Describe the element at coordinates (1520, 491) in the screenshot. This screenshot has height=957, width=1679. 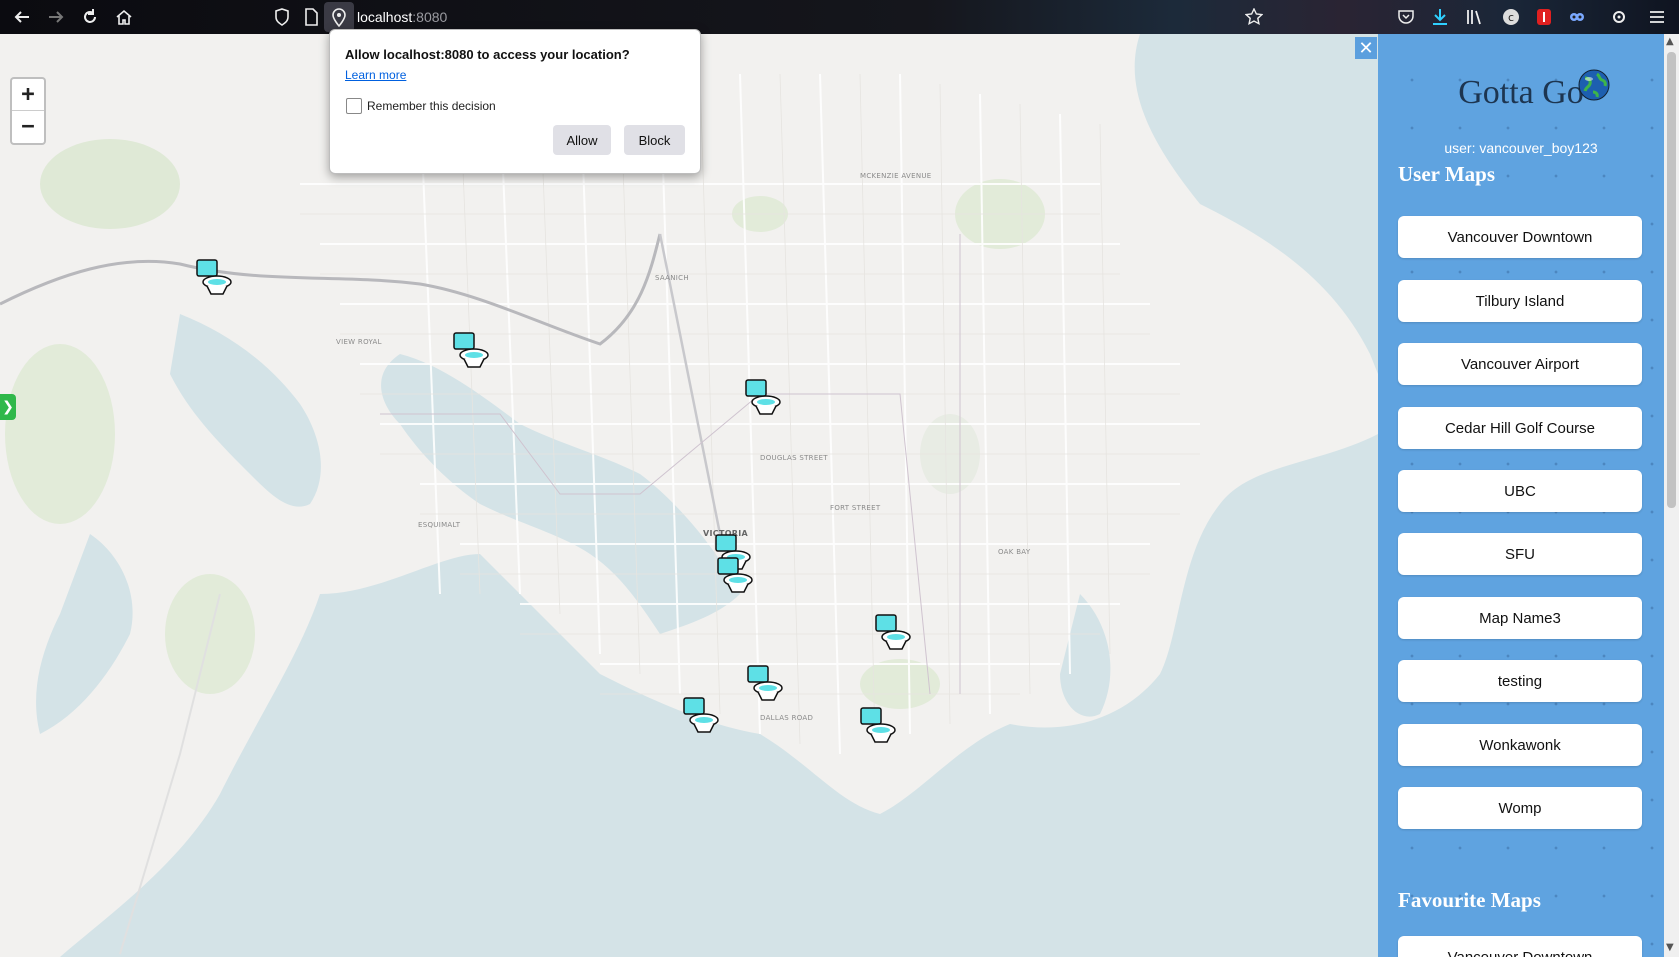
I see `user-map-button: UBC` at that location.